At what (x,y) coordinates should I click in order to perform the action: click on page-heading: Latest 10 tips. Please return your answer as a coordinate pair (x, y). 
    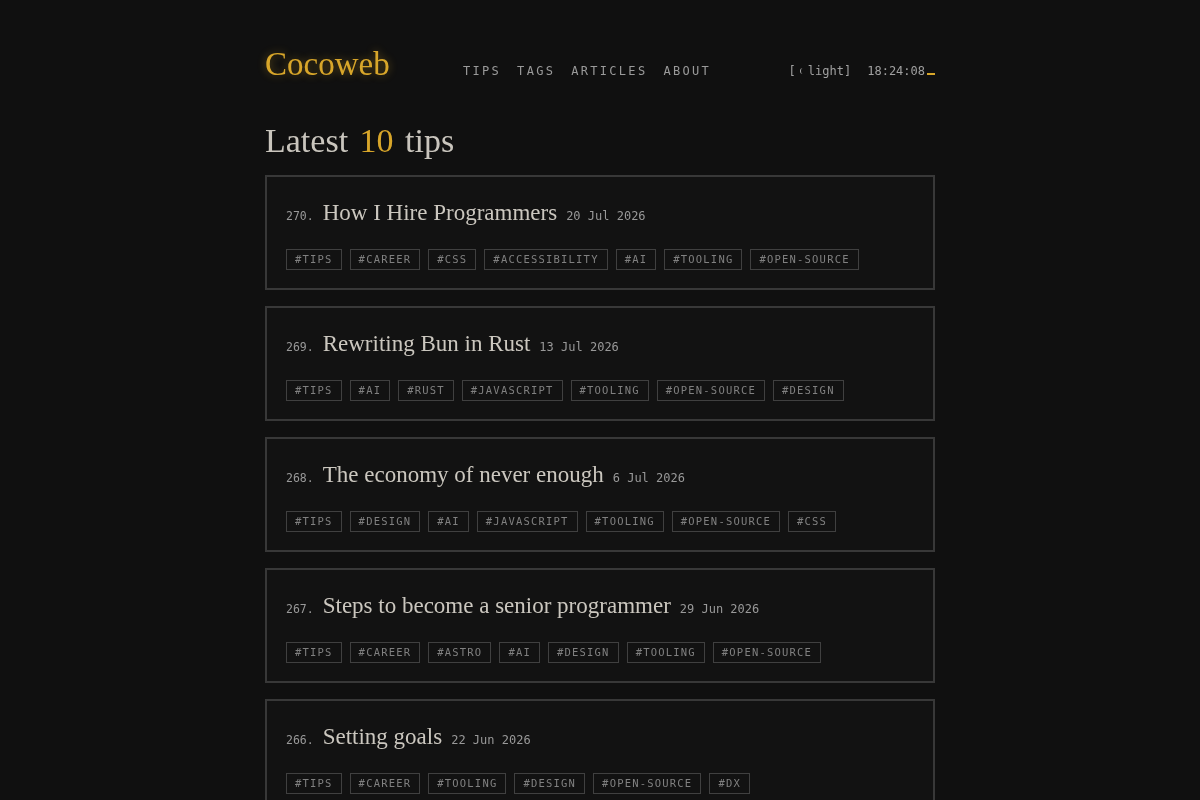
    Looking at the image, I should click on (360, 141).